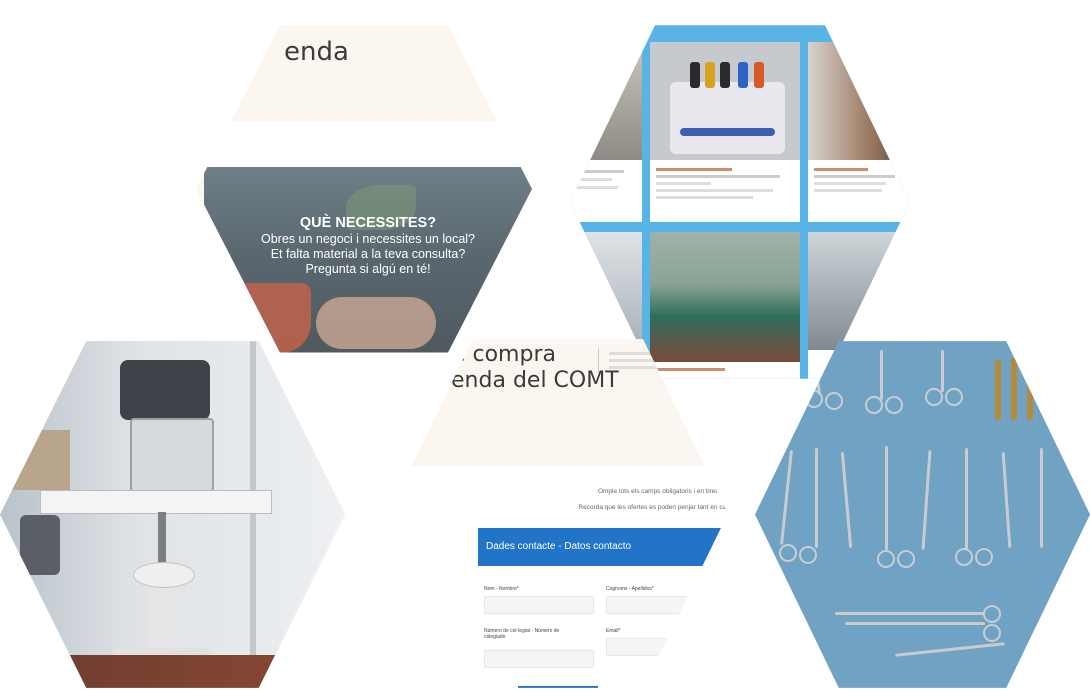 Image resolution: width=1090 pixels, height=699 pixels. What do you see at coordinates (667, 605) in the screenshot?
I see `surname-input` at bounding box center [667, 605].